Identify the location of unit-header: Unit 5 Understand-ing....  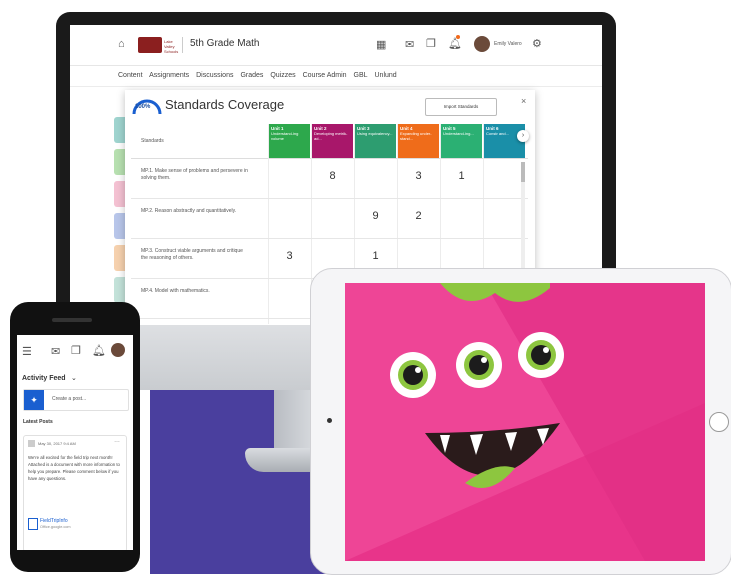
(461, 141).